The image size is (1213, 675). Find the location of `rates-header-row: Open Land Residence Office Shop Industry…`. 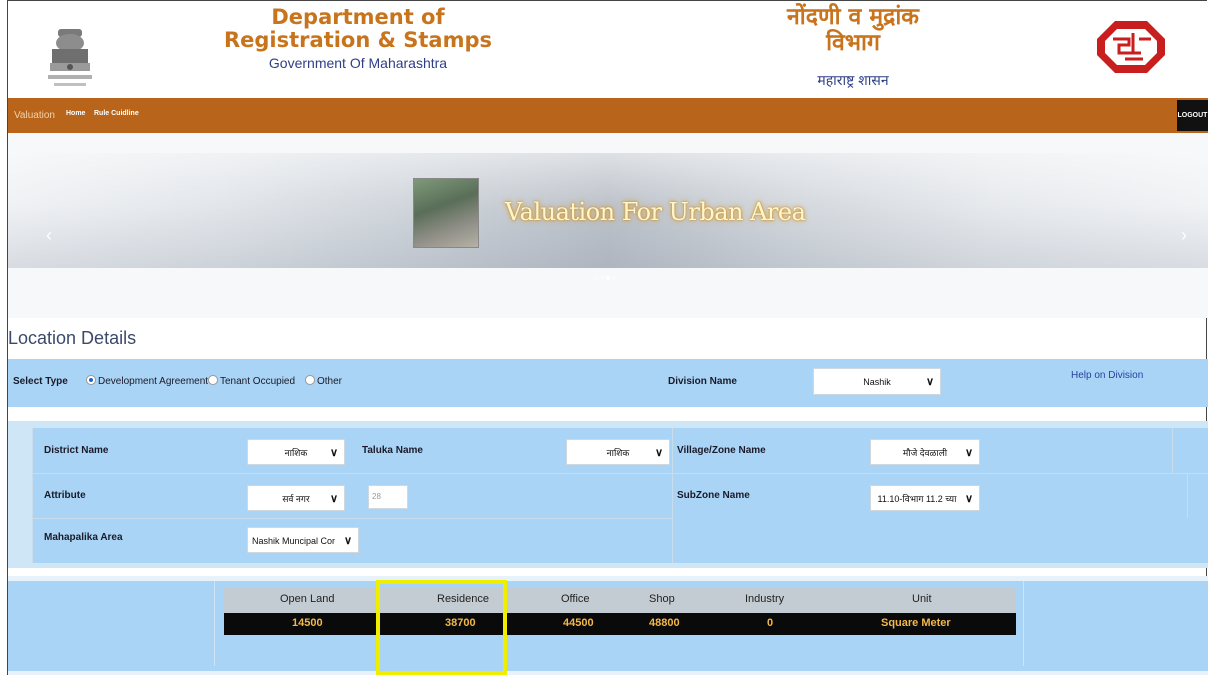

rates-header-row: Open Land Residence Office Shop Industry… is located at coordinates (620, 600).